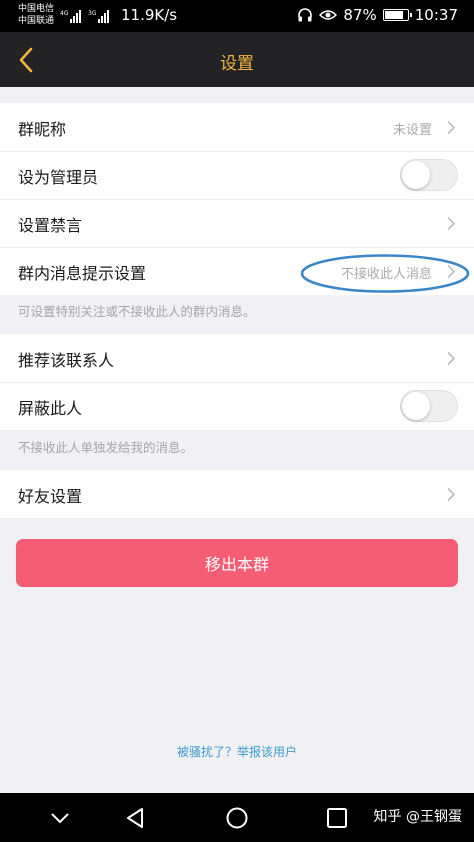 Image resolution: width=474 pixels, height=842 pixels. Describe the element at coordinates (237, 271) in the screenshot. I see `row-message-notify: 群内消息提示设置 不接收此人消息` at that location.